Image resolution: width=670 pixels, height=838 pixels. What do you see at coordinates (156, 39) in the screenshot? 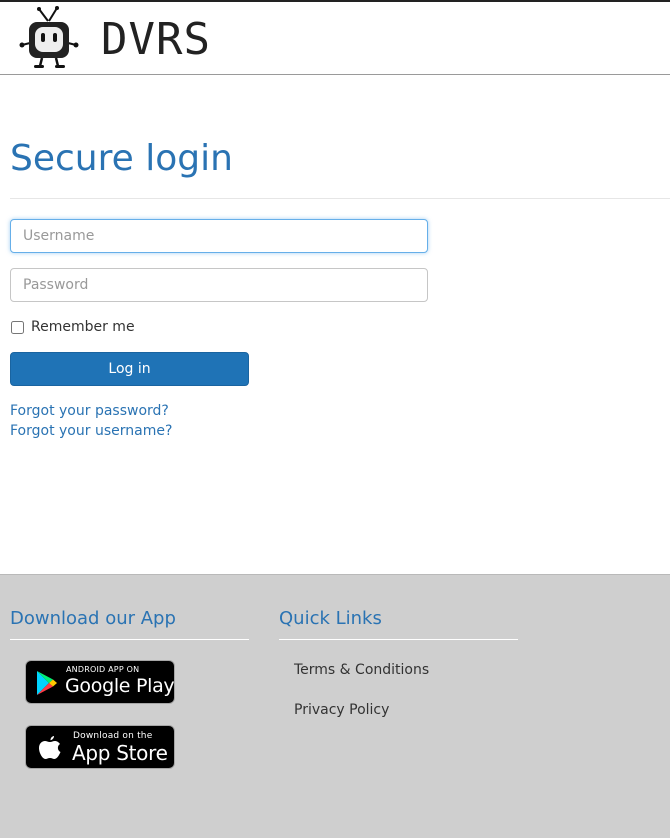
I see `logo-text: DVRS` at bounding box center [156, 39].